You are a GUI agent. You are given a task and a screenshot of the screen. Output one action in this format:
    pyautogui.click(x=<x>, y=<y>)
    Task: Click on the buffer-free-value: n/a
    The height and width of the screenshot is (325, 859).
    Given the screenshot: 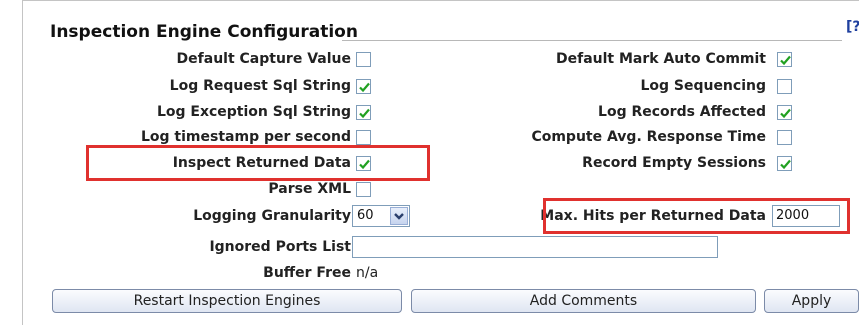 What is the action you would take?
    pyautogui.click(x=367, y=273)
    